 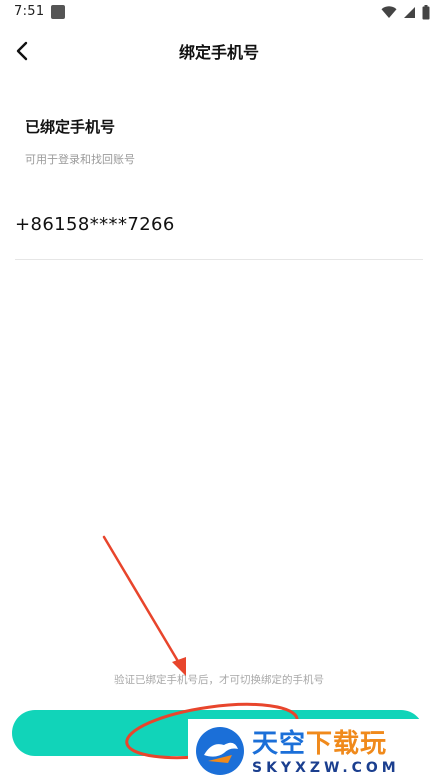 I want to click on notification-icon, so click(x=58, y=12).